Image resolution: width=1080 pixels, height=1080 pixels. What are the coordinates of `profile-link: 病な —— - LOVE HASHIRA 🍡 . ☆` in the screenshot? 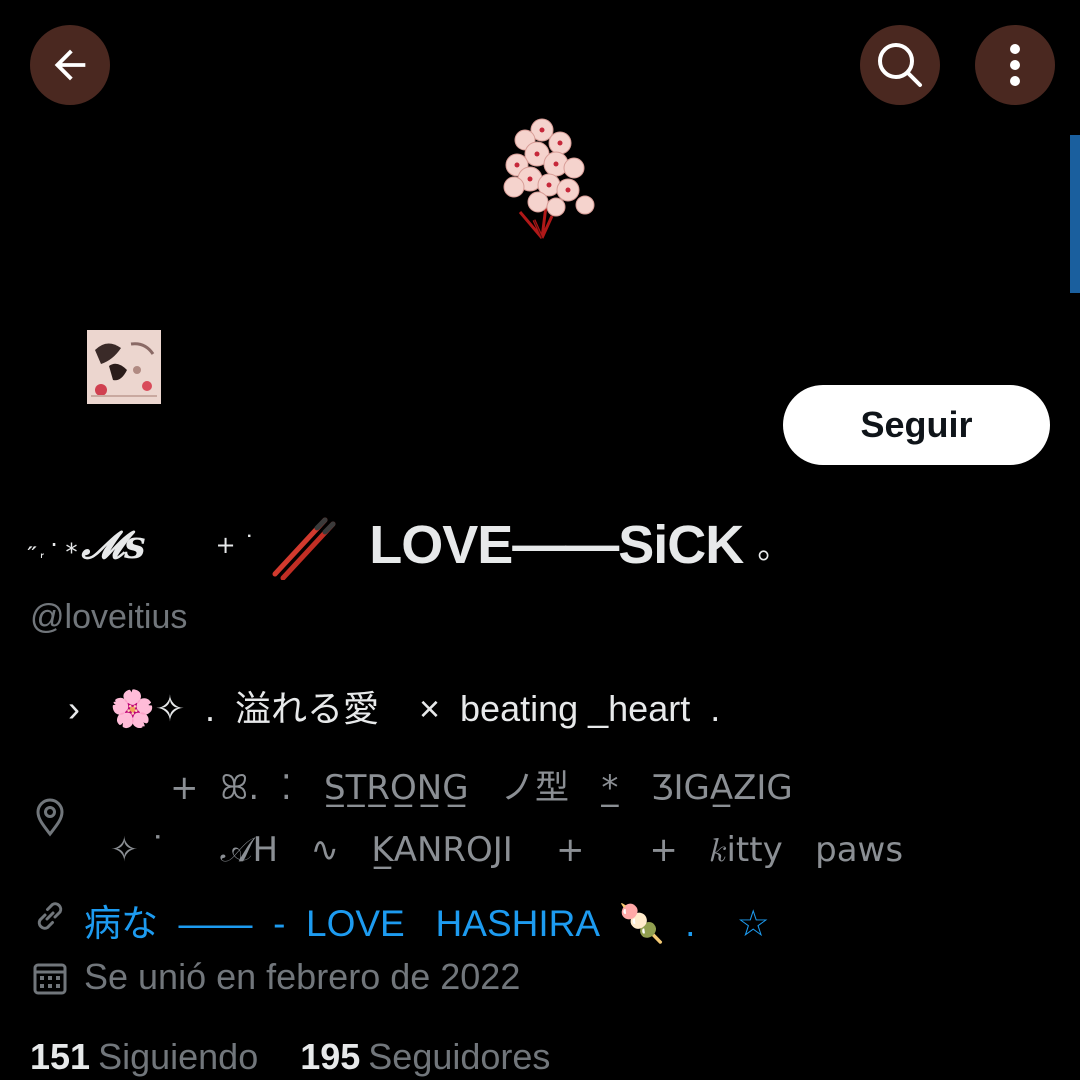 It's located at (427, 920).